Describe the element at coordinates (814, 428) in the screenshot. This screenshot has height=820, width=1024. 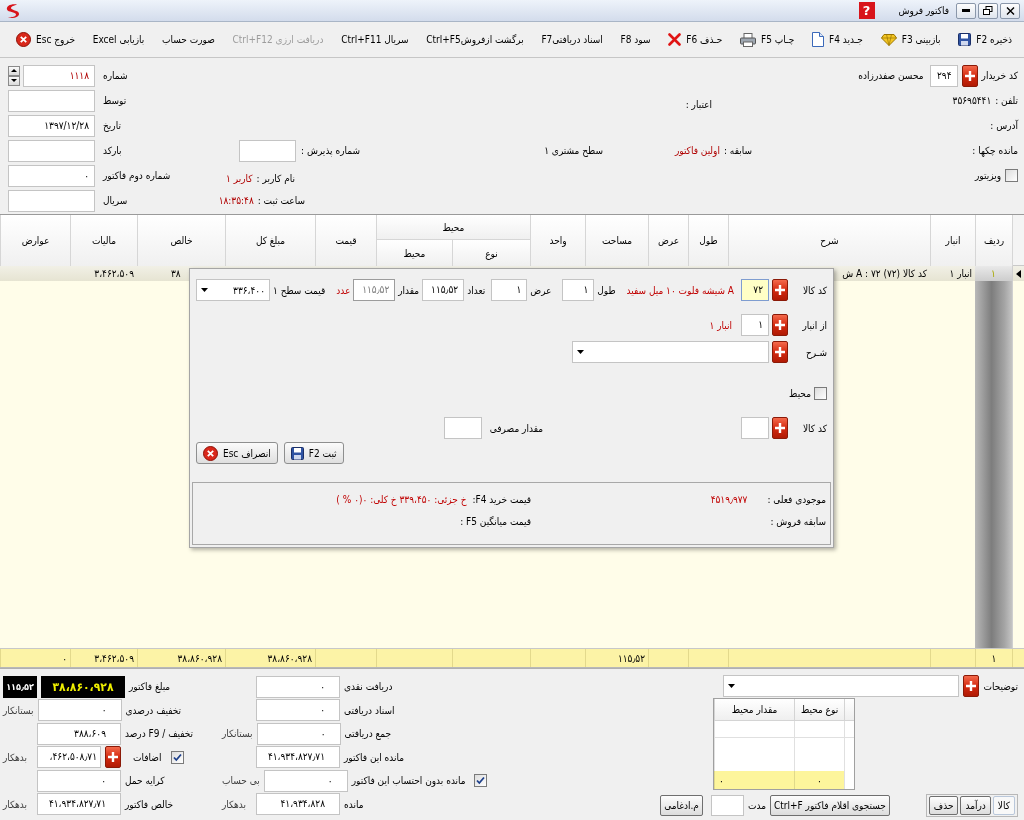
I see `field-label: کد کالا` at that location.